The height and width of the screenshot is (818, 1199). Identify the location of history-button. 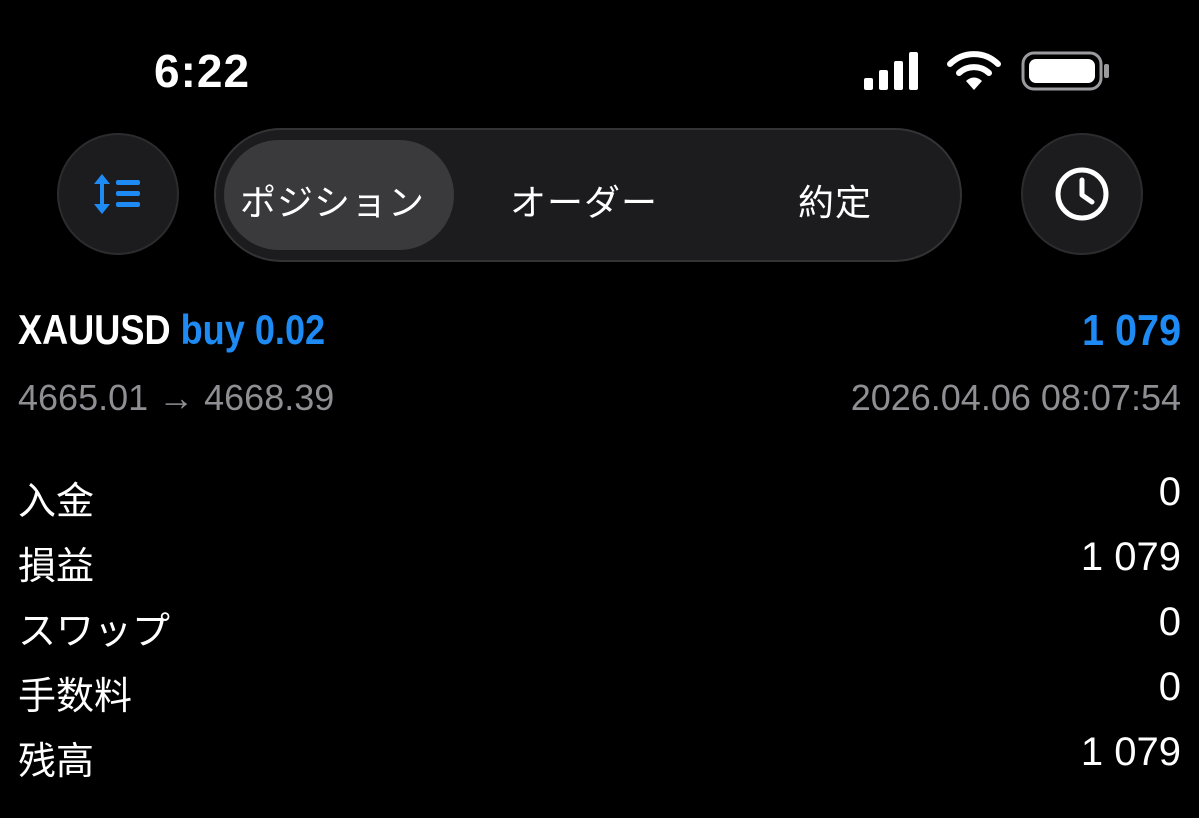
(1082, 194).